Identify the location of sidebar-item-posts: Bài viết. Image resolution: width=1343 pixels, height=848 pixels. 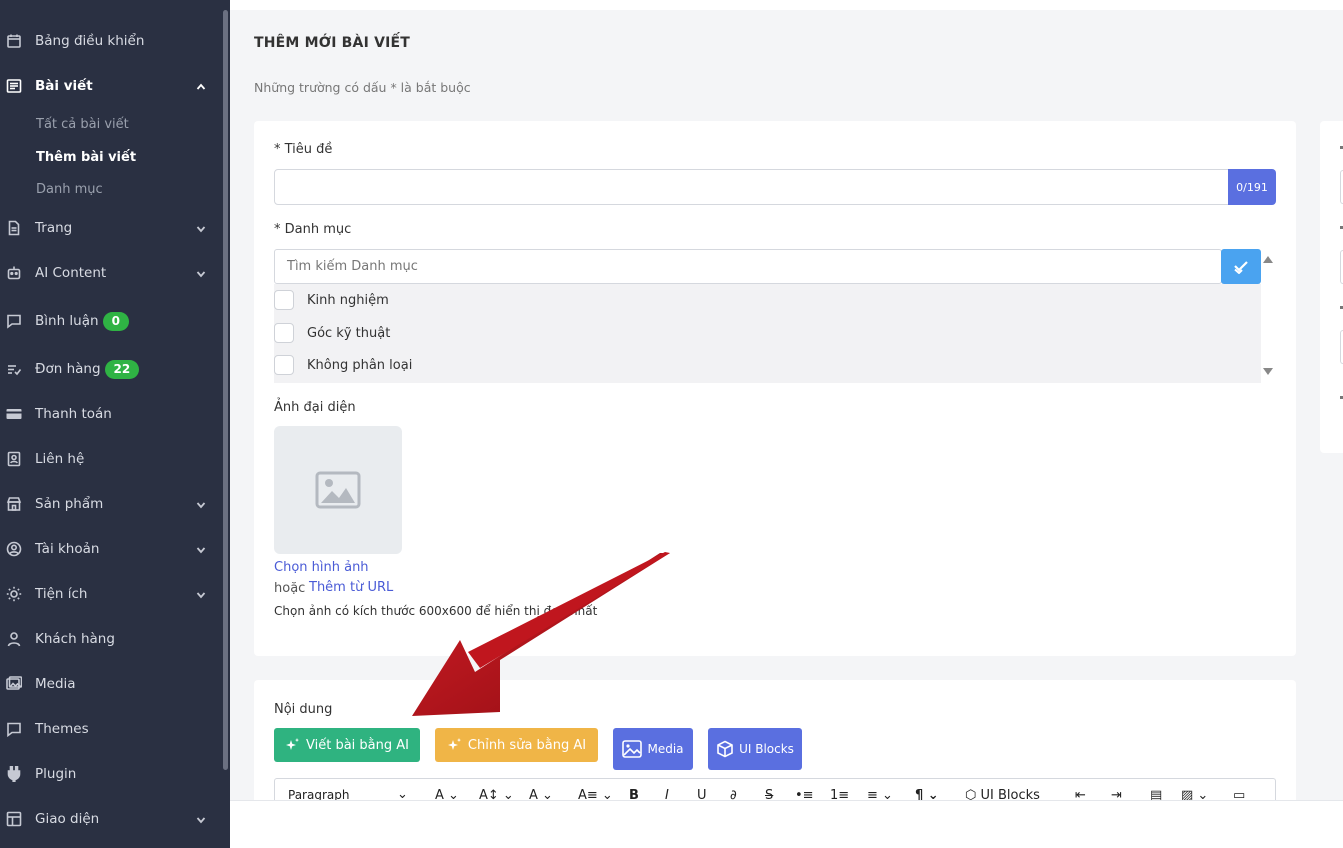
(110, 86).